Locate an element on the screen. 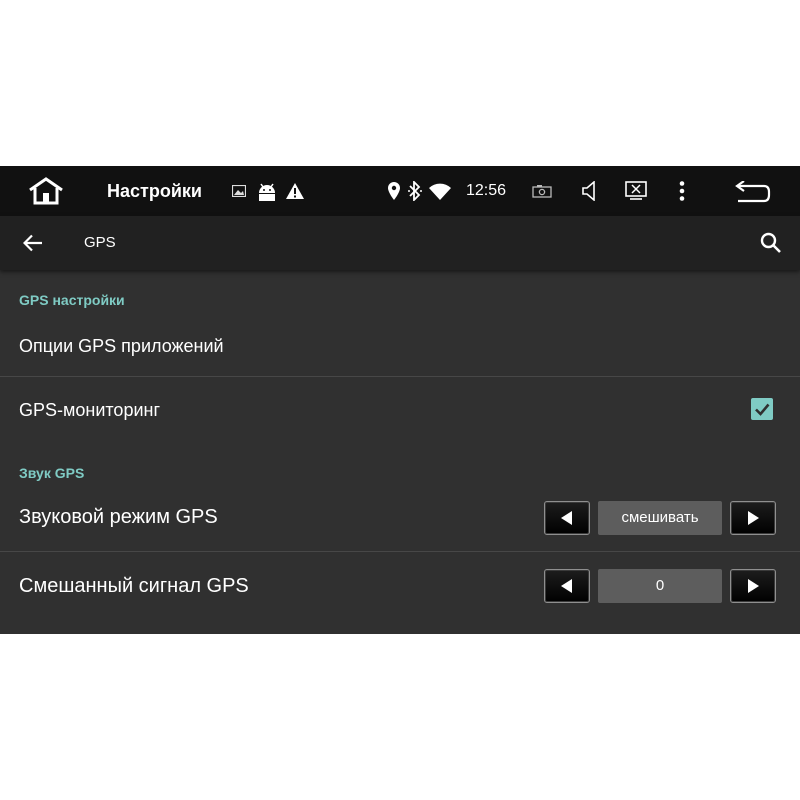 This screenshot has width=800, height=800. location-icon is located at coordinates (394, 191).